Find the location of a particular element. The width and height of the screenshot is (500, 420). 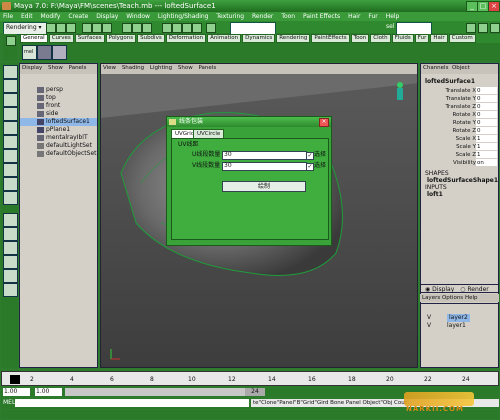

input-name: loft1 is located at coordinates (459, 194).